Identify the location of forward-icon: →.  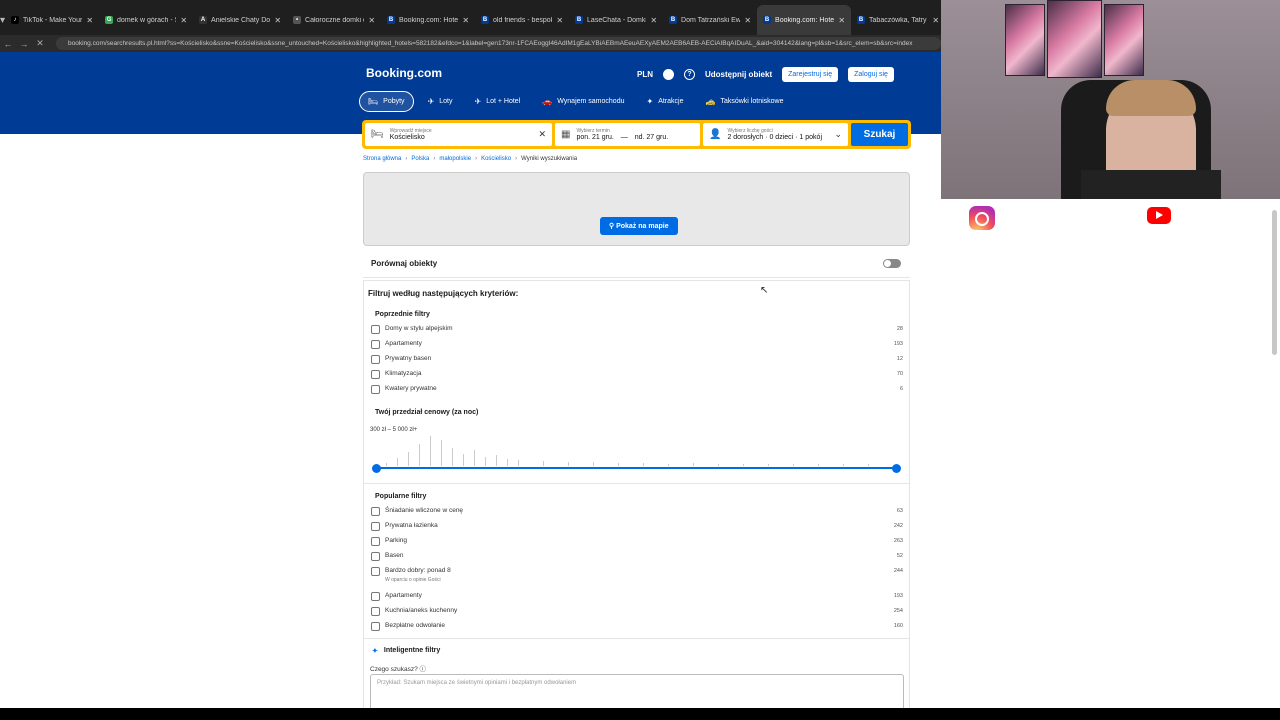
(24, 44).